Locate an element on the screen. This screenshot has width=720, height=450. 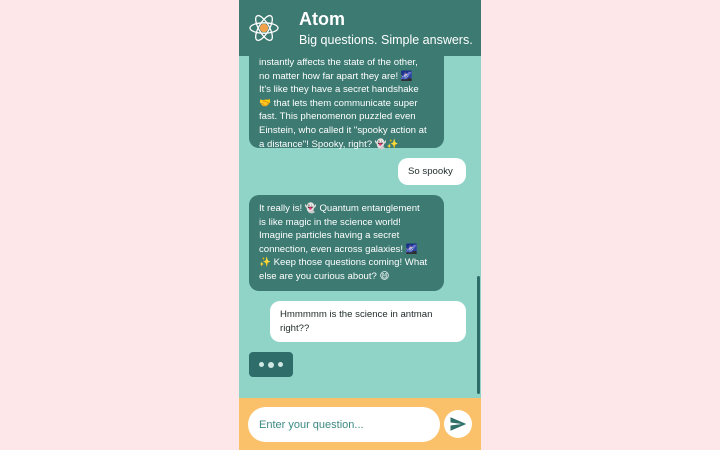
user-message: Hmmmmm is the science in antman right?? is located at coordinates (368, 321).